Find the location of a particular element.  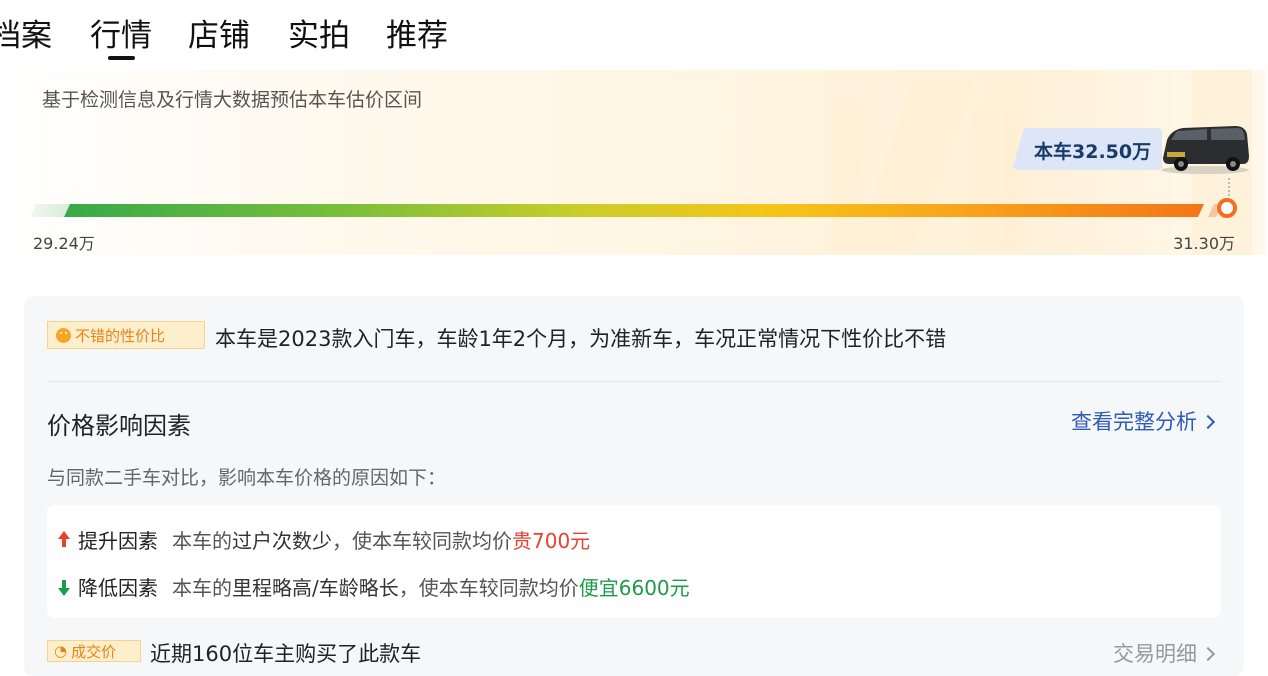

deal-badge: ◔ 成交价 is located at coordinates (94, 651).